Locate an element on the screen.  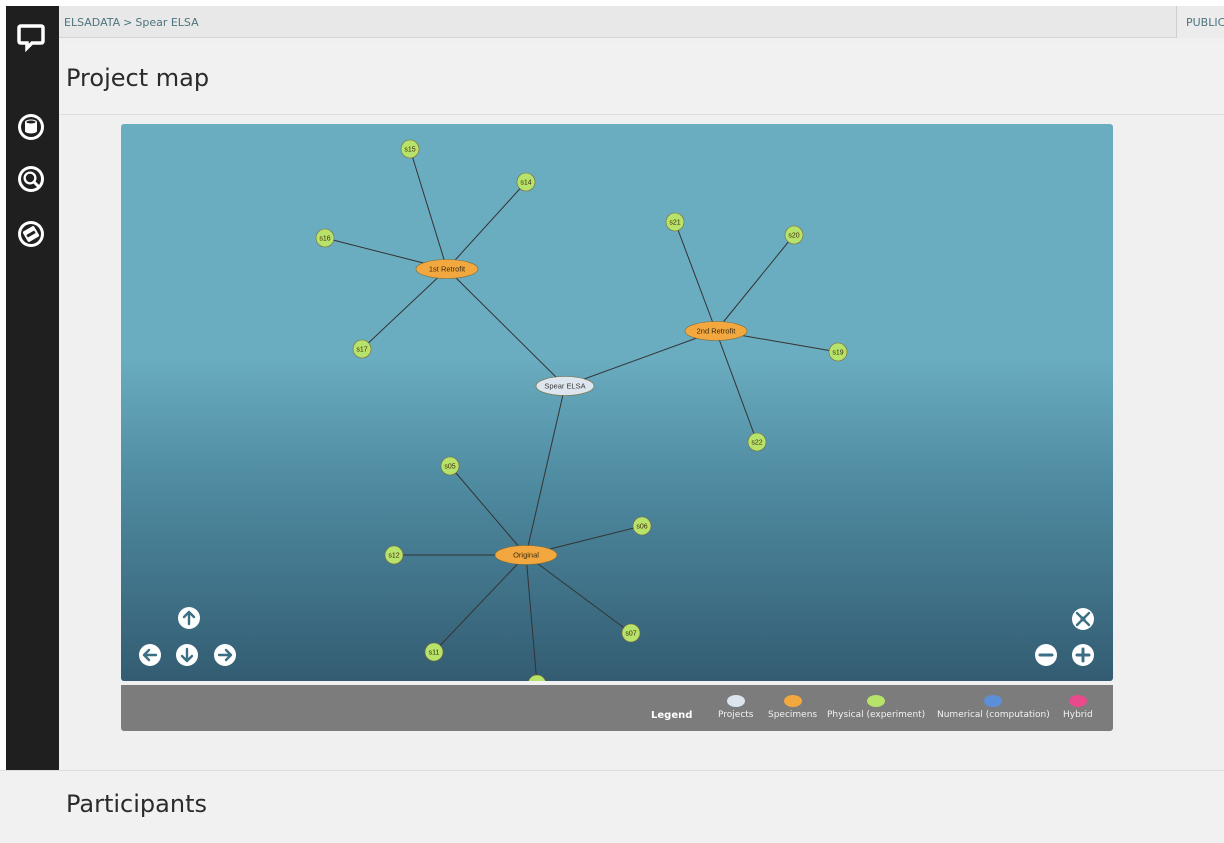
graph-node-label: s15 is located at coordinates (409, 150).